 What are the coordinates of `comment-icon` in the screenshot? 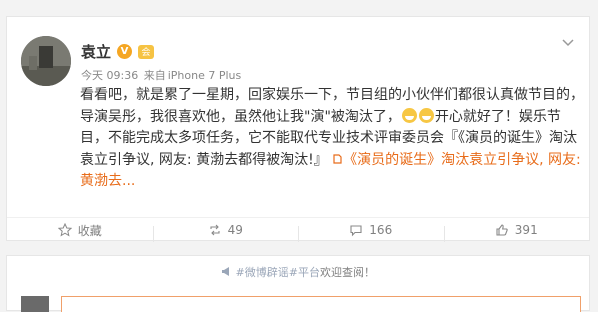 It's located at (356, 231).